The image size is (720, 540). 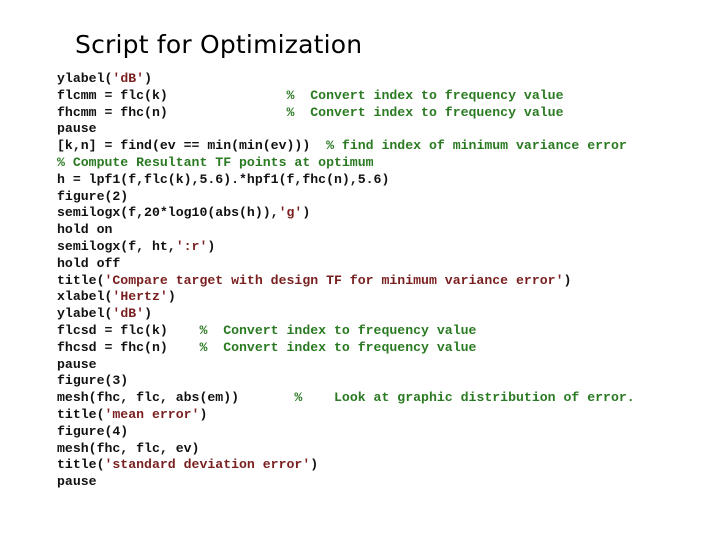 I want to click on code-text: semilogx(f, ht,, so click(x=116, y=246).